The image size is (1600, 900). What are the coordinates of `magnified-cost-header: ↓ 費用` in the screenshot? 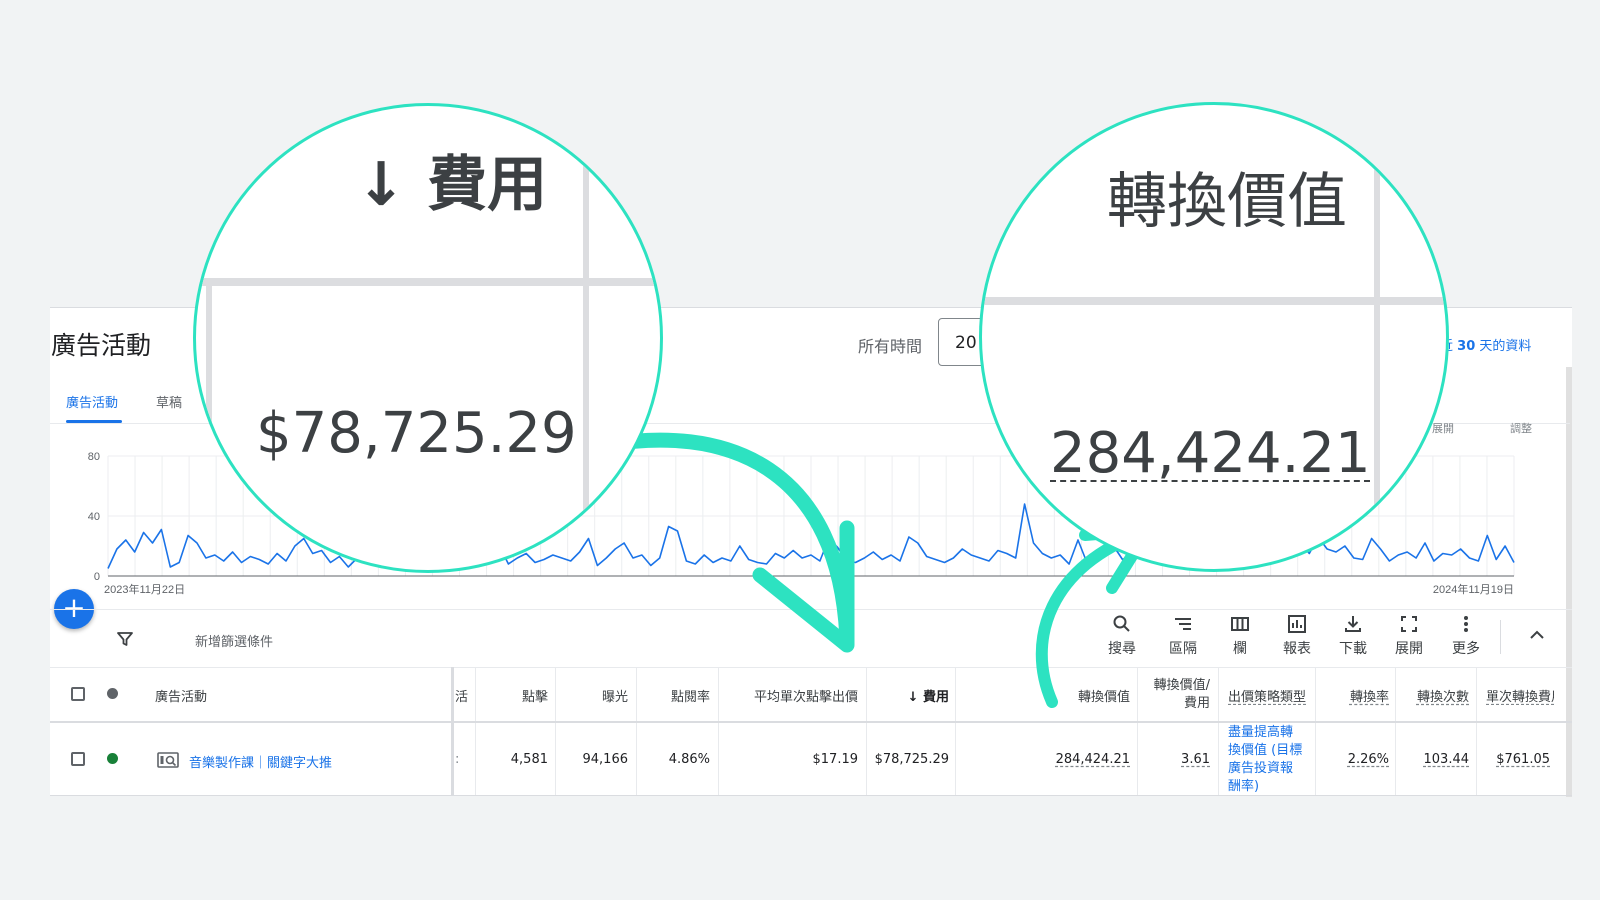 It's located at (452, 185).